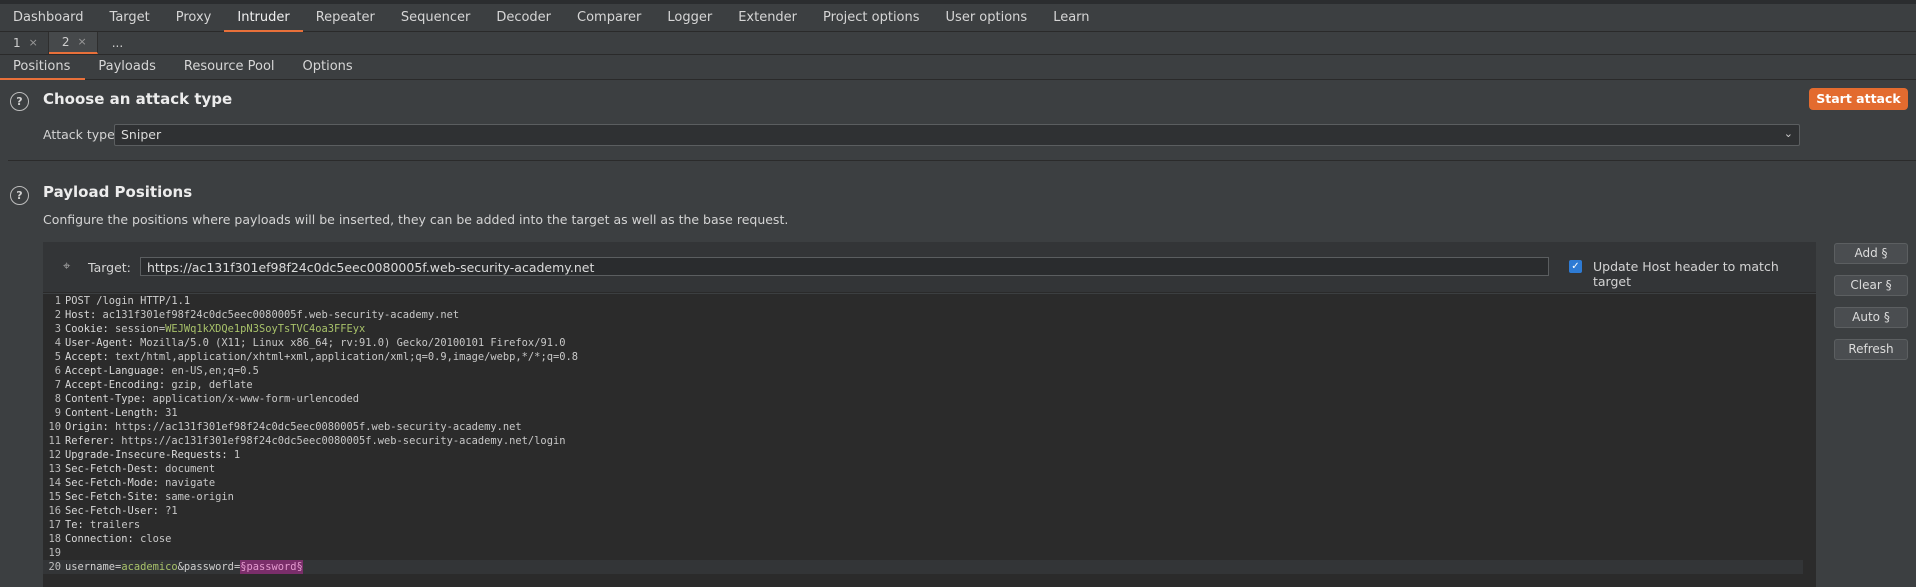 This screenshot has width=1916, height=587. Describe the element at coordinates (112, 469) in the screenshot. I see `header-name: Sec-Fetch-Dest:` at that location.